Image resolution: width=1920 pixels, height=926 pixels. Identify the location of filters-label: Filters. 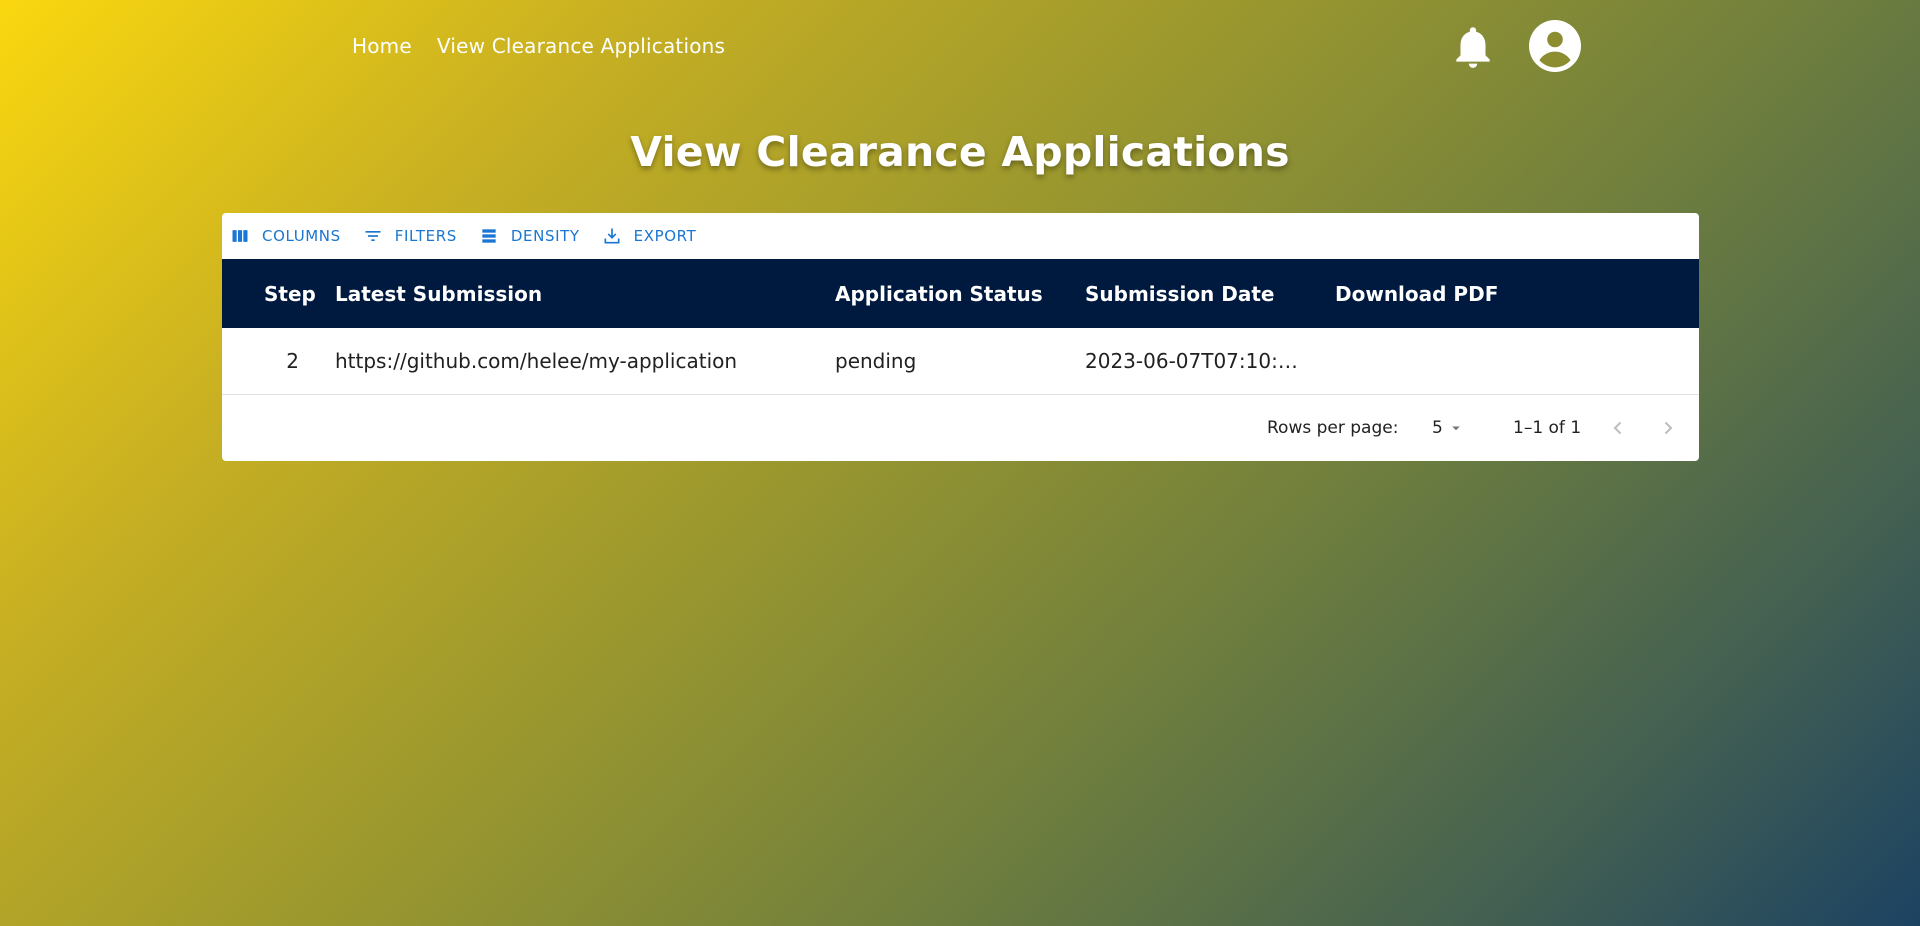
(425, 236).